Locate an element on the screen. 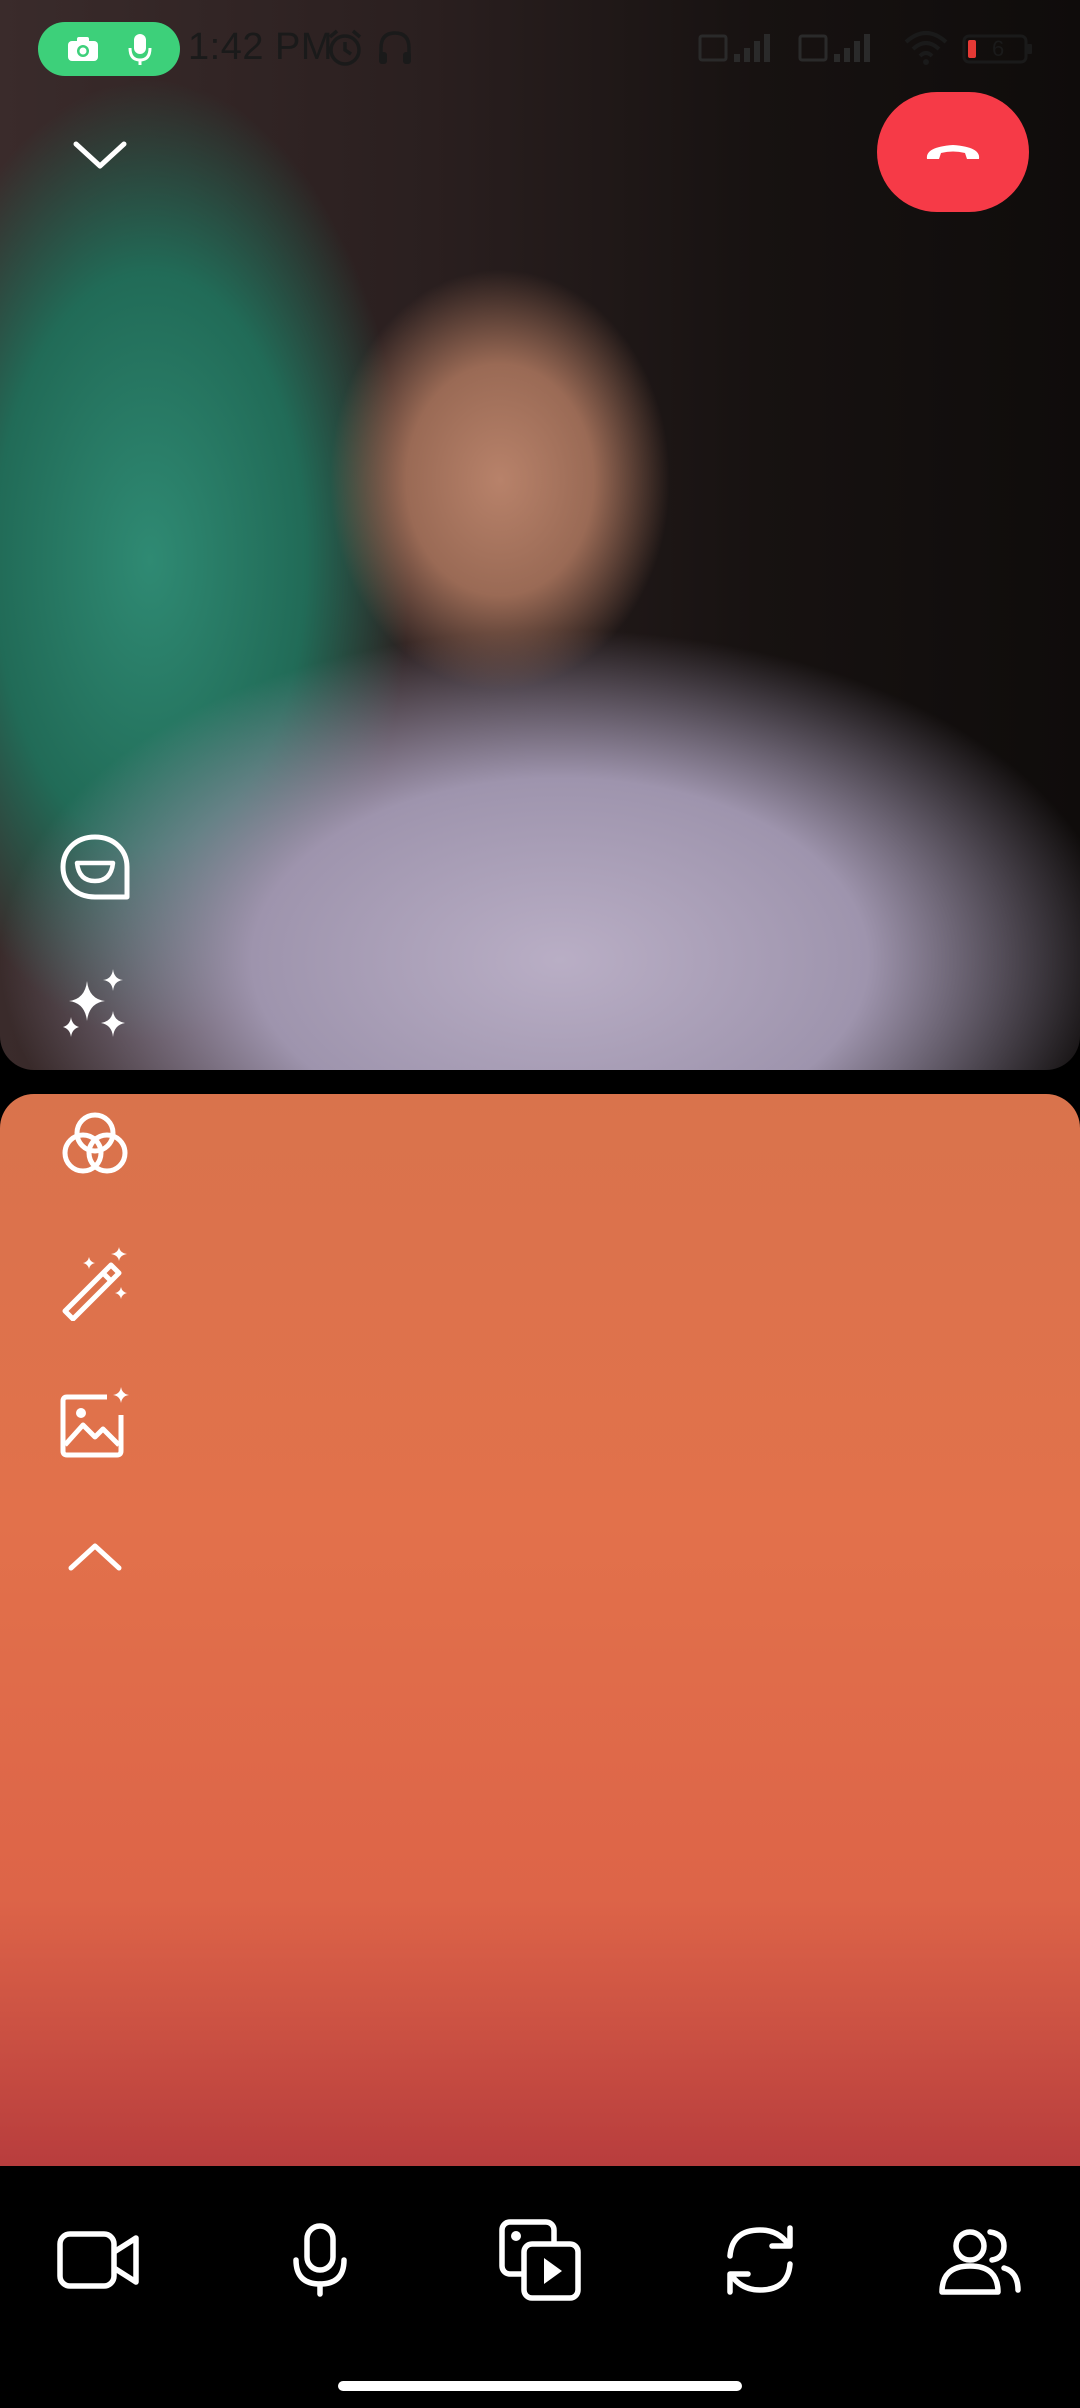  background-button is located at coordinates (95, 1423).